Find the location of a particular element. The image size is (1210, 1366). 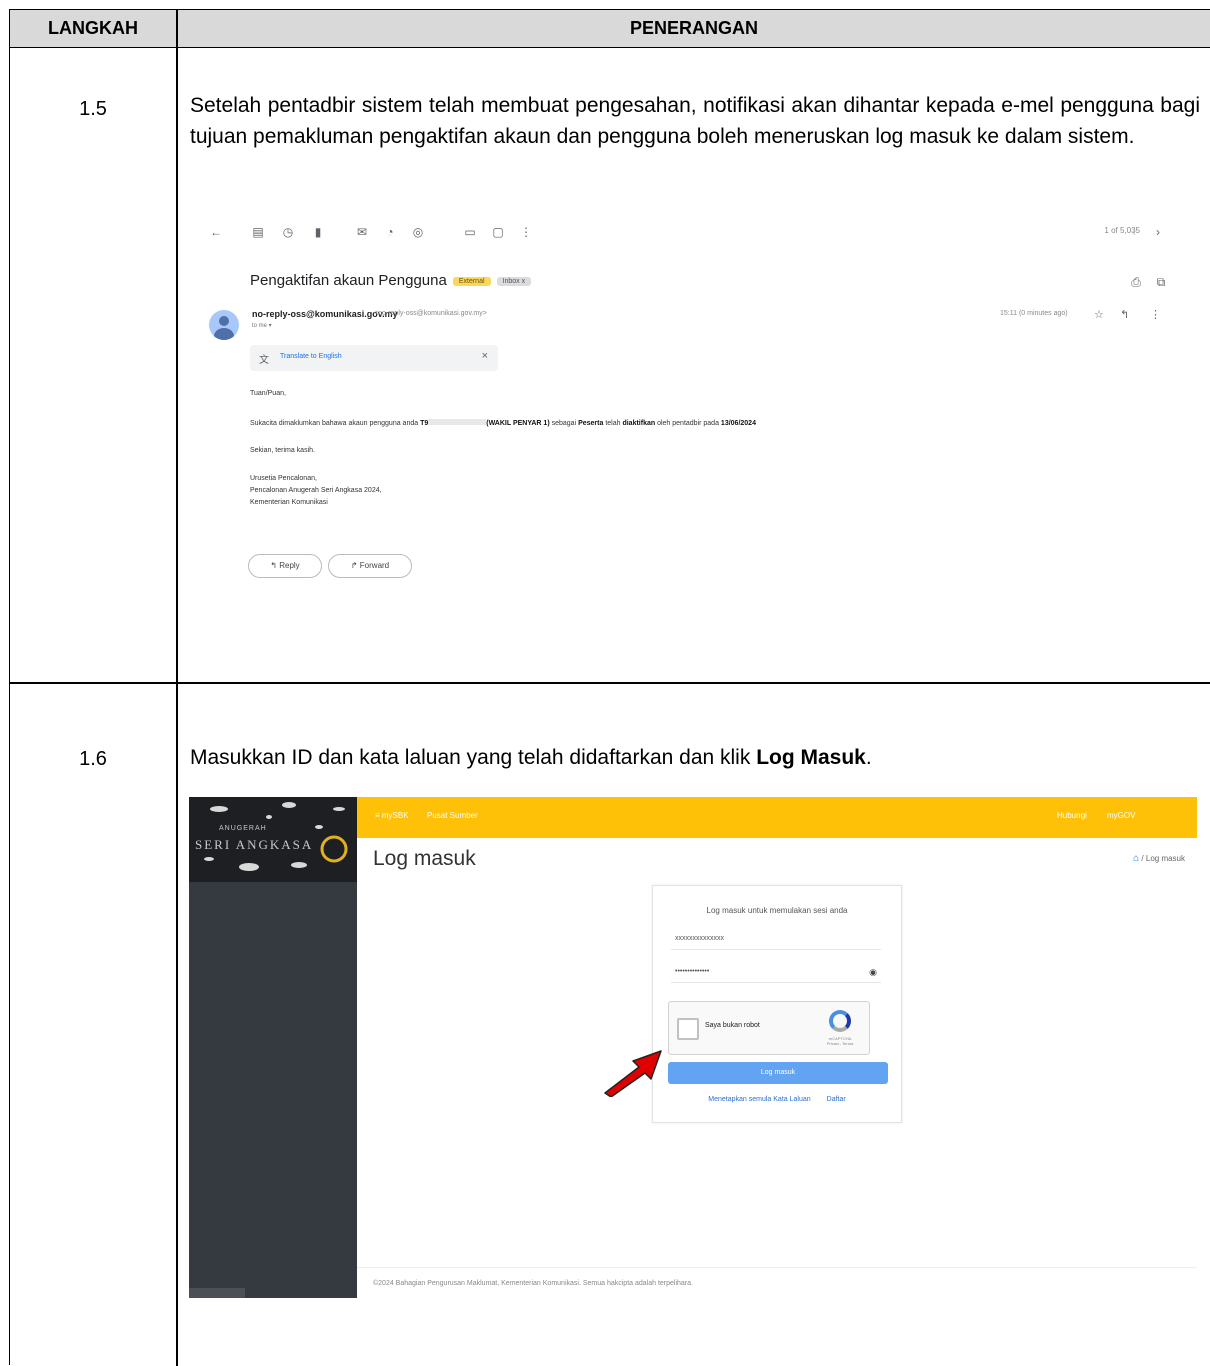

back-arrow-icon: ← is located at coordinates (216, 232).